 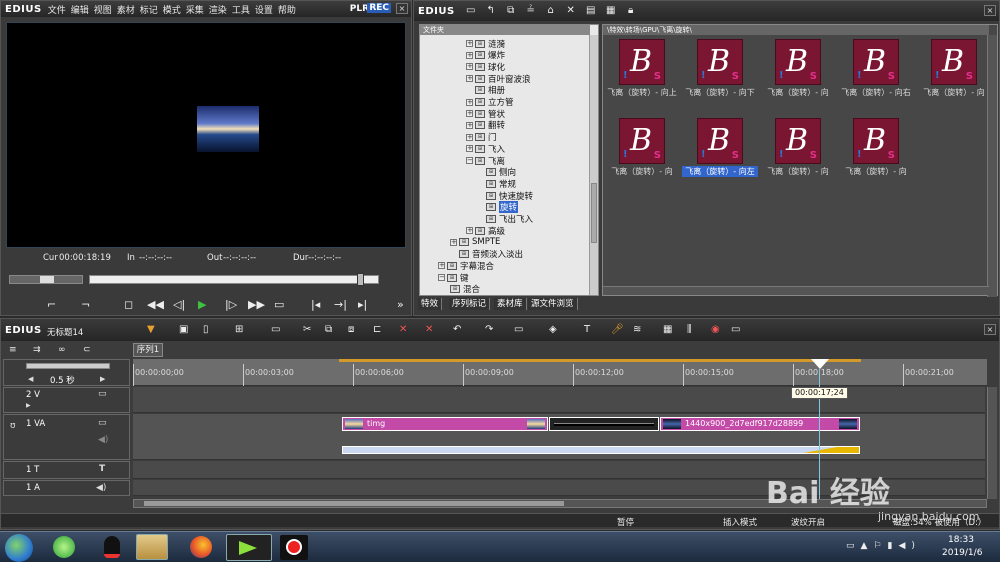 What do you see at coordinates (155, 304) in the screenshot?
I see `rewind-icon: ◀◀` at bounding box center [155, 304].